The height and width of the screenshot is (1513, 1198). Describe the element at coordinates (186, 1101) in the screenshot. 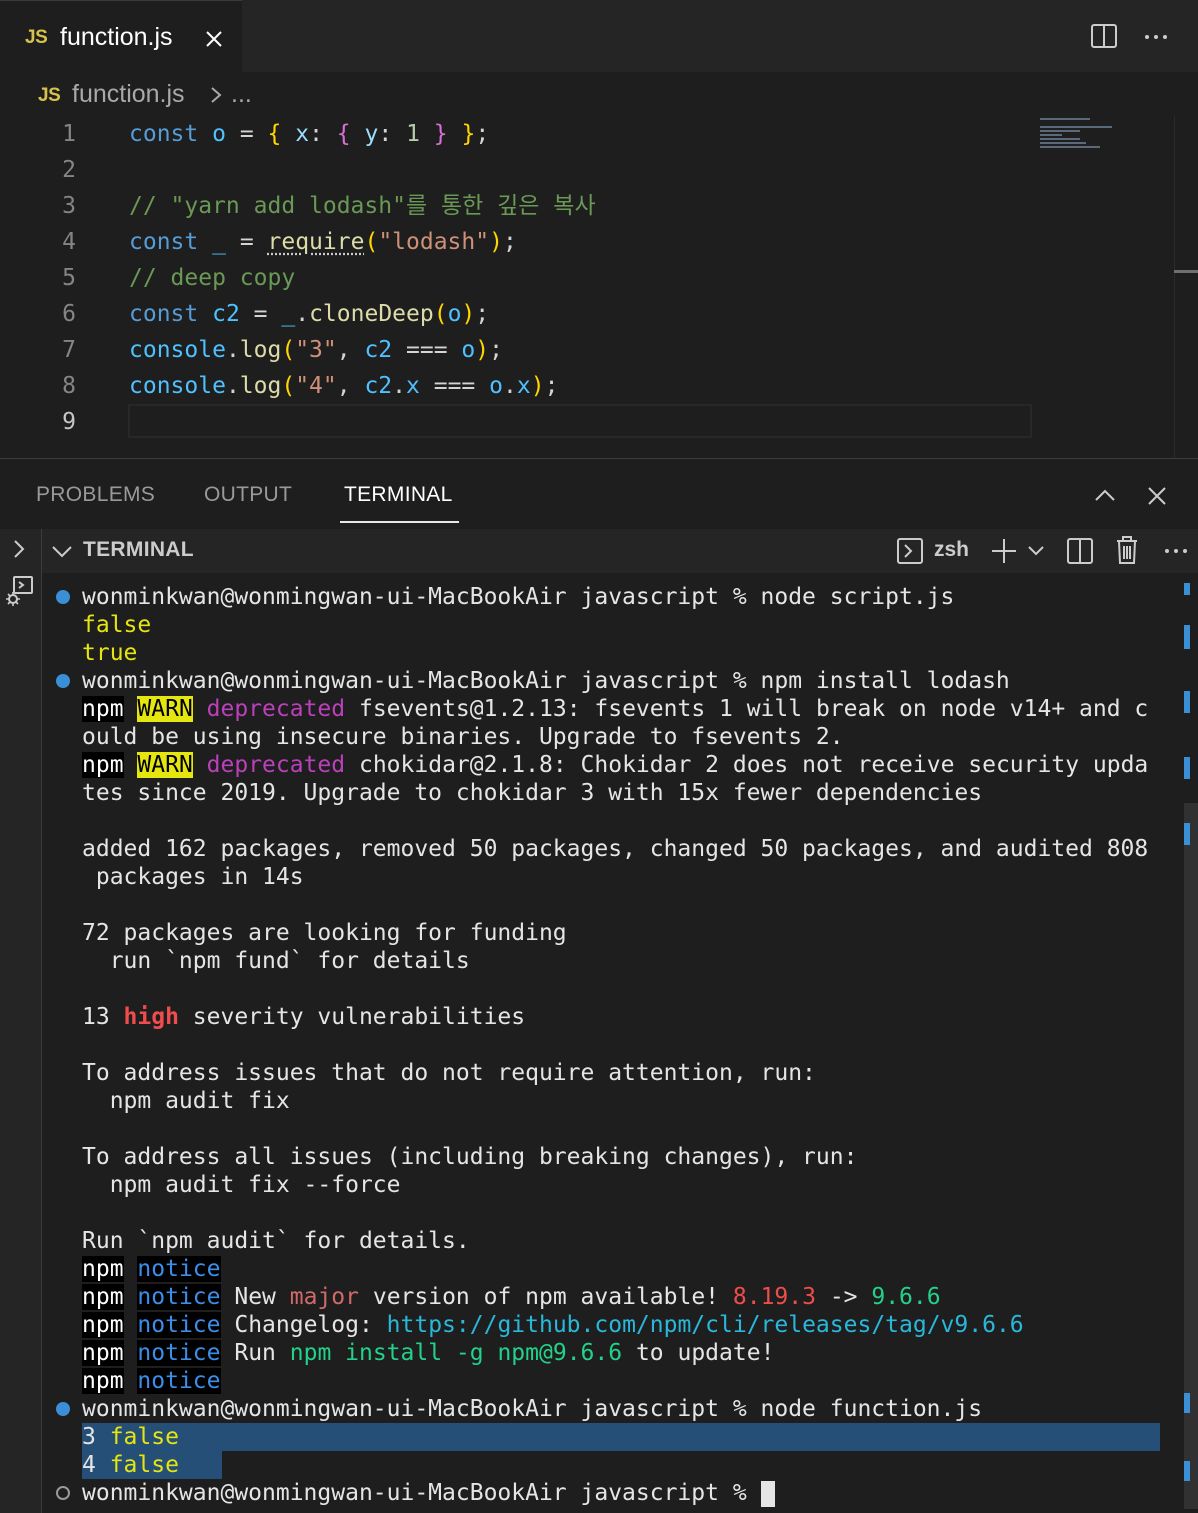

I see `terminal-line: npm audit fix` at that location.